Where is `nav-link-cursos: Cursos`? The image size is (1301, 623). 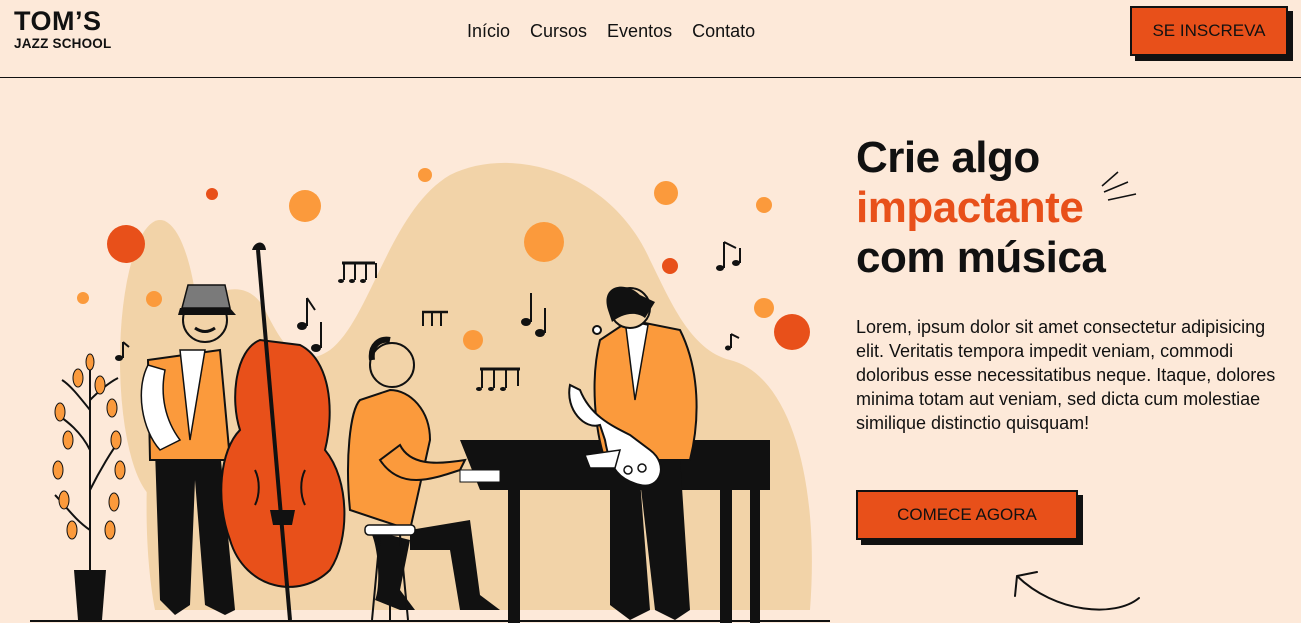
nav-link-cursos: Cursos is located at coordinates (558, 31).